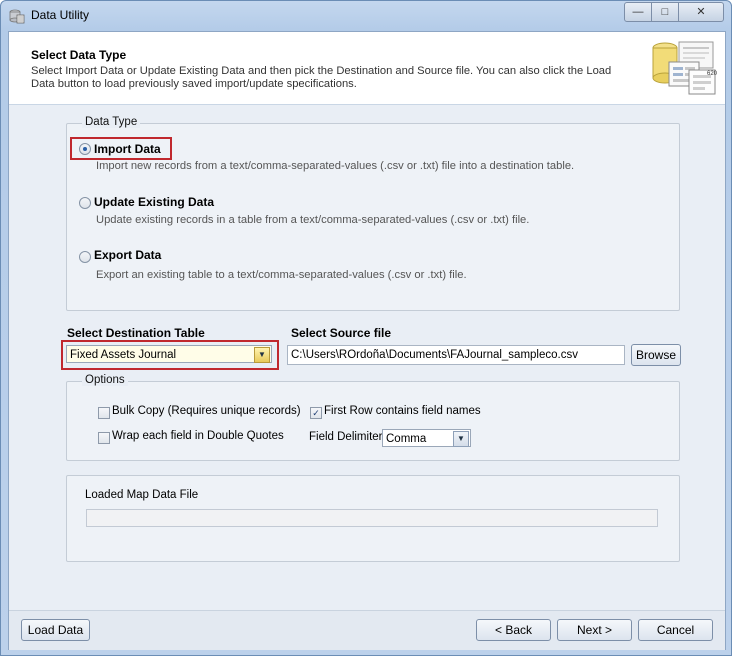  What do you see at coordinates (684, 68) in the screenshot?
I see `database-form-icon: 620` at bounding box center [684, 68].